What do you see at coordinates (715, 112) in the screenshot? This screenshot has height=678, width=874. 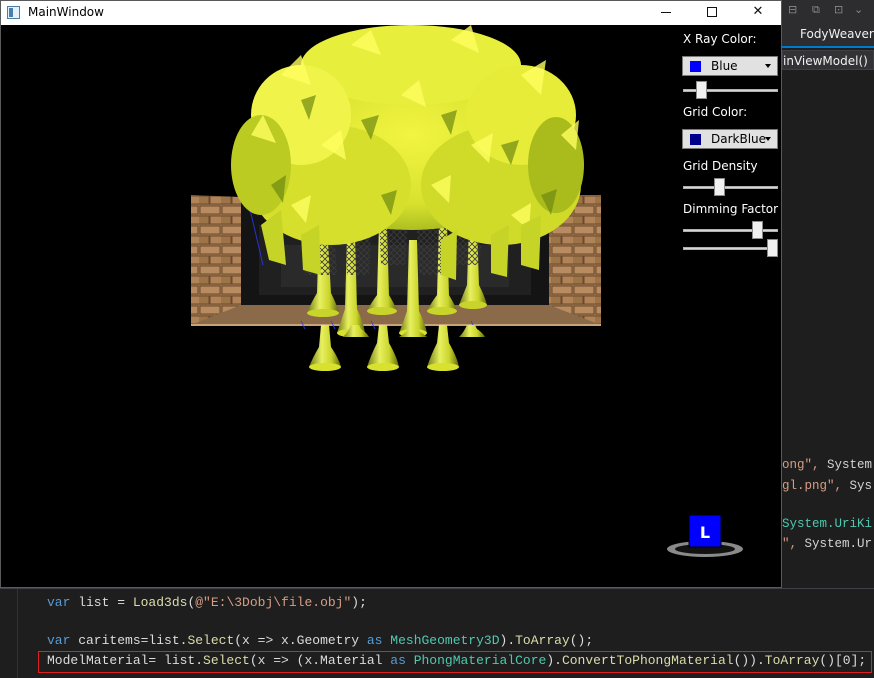 I see `grid-color-label: Grid Color:` at bounding box center [715, 112].